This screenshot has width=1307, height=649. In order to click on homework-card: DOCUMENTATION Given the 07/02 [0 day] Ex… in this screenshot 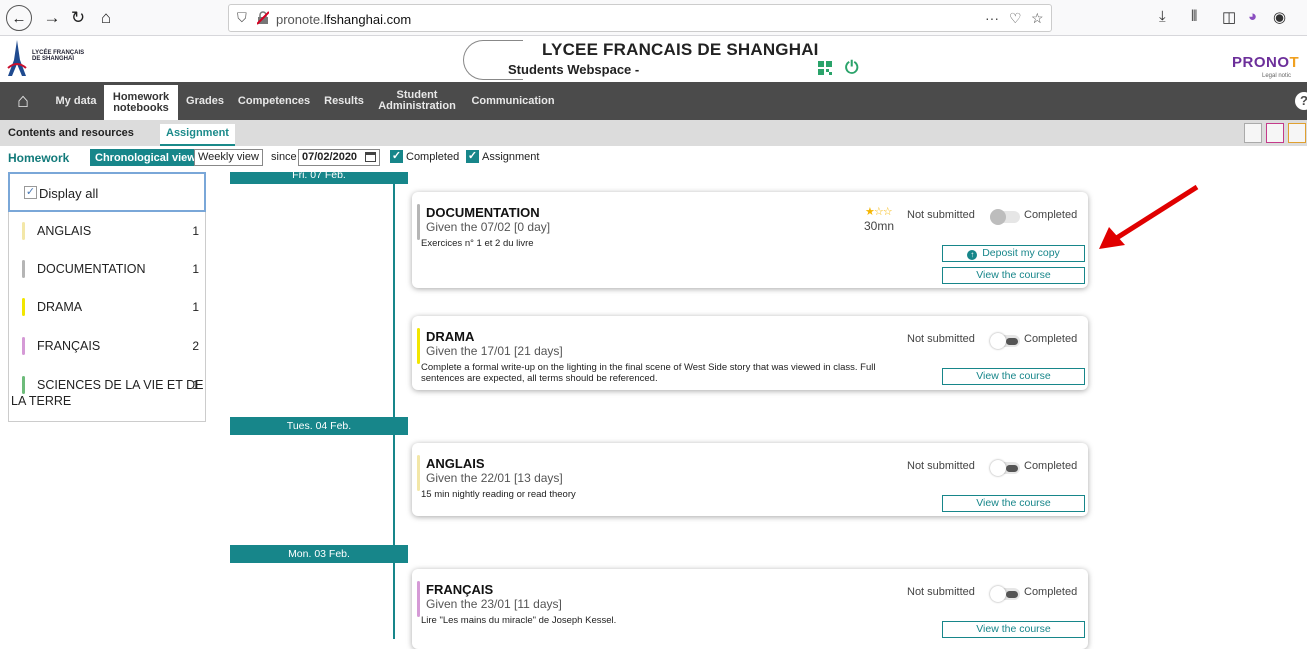, I will do `click(750, 240)`.